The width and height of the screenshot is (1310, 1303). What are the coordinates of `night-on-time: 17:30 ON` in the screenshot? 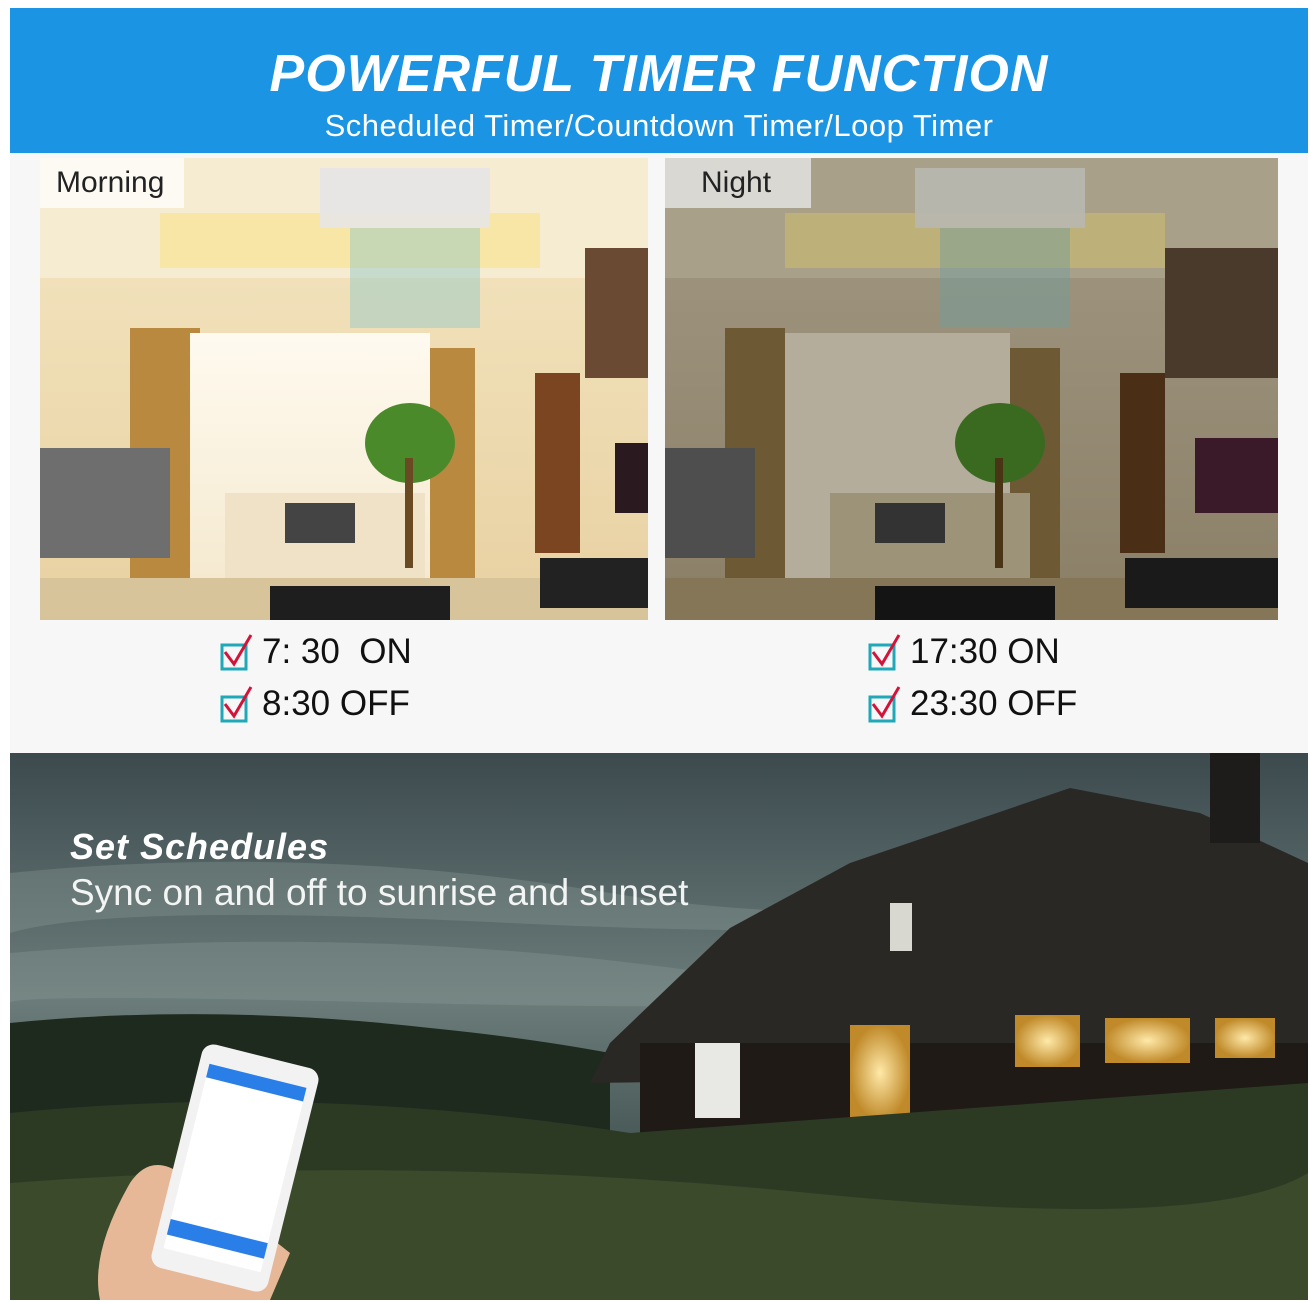 It's located at (985, 651).